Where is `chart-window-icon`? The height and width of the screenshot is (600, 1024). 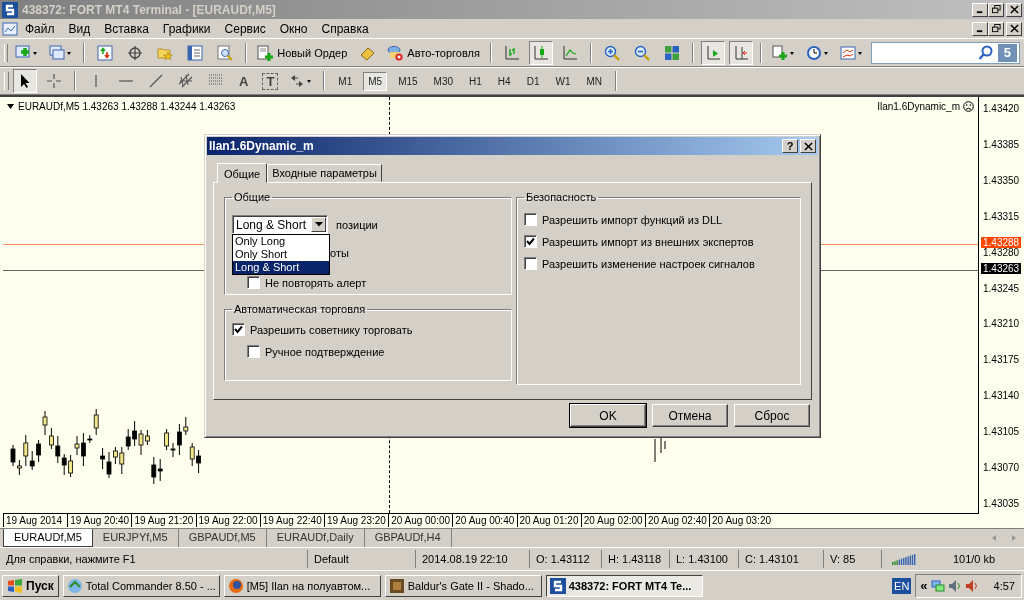 chart-window-icon is located at coordinates (10, 28).